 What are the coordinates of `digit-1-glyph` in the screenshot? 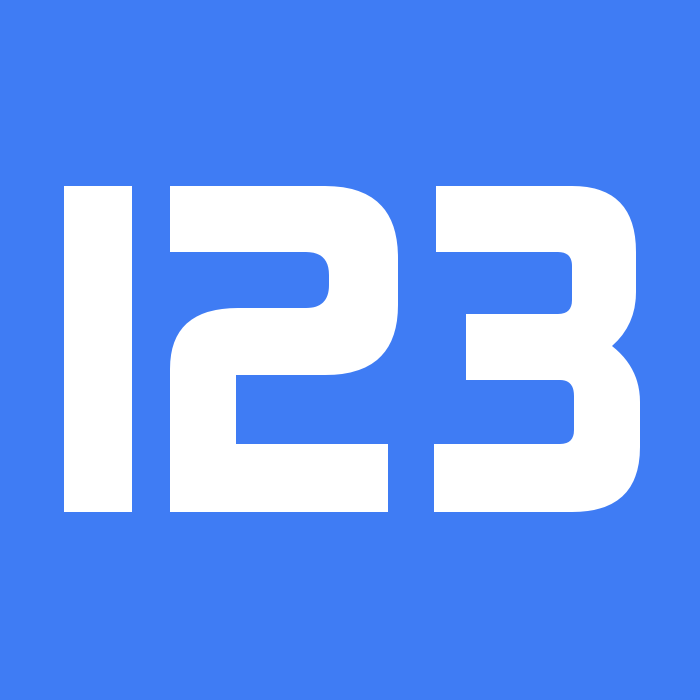 It's located at (98, 349).